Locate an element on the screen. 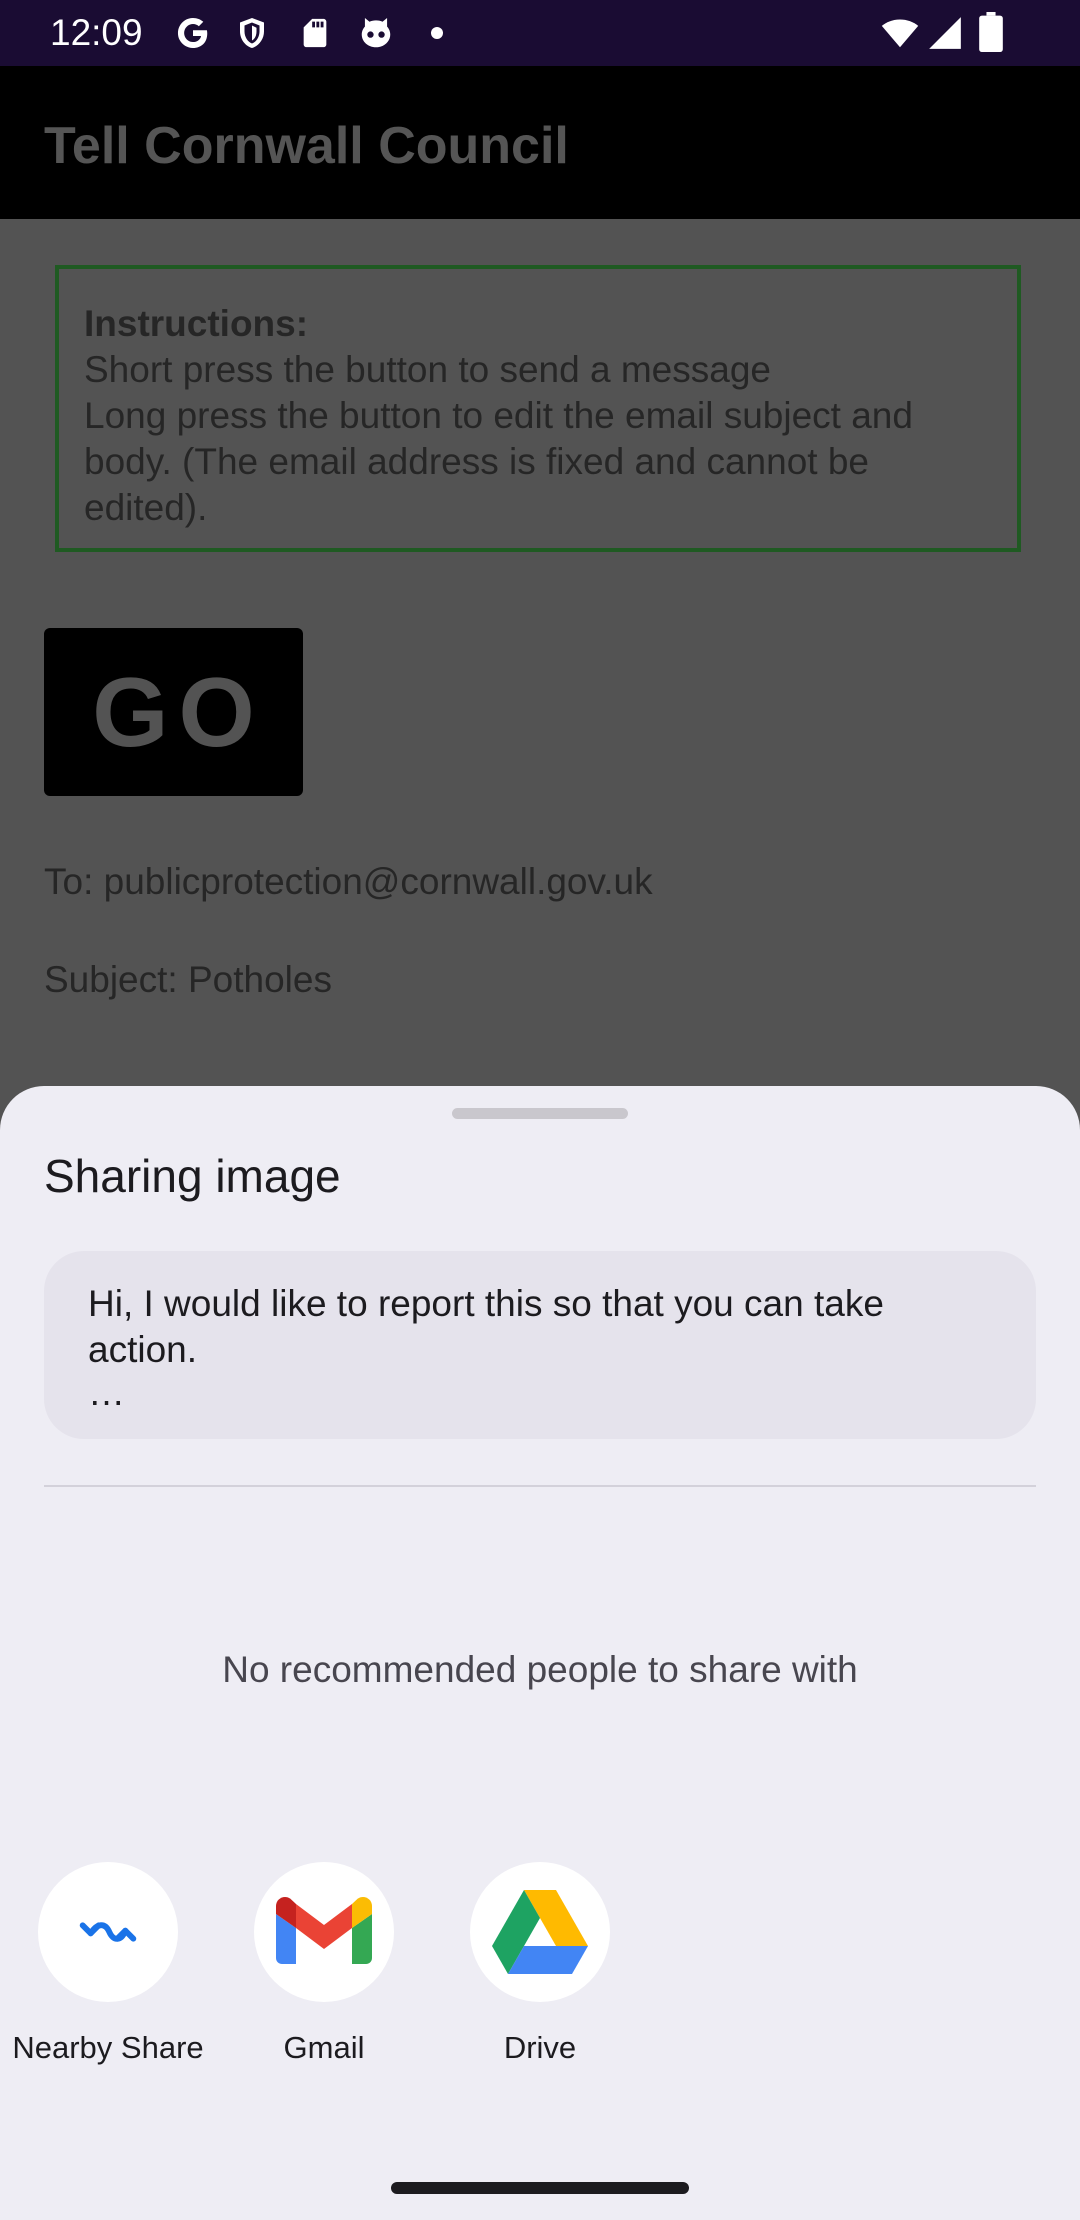 This screenshot has width=1080, height=2220. share-target-label: Drive is located at coordinates (540, 2047).